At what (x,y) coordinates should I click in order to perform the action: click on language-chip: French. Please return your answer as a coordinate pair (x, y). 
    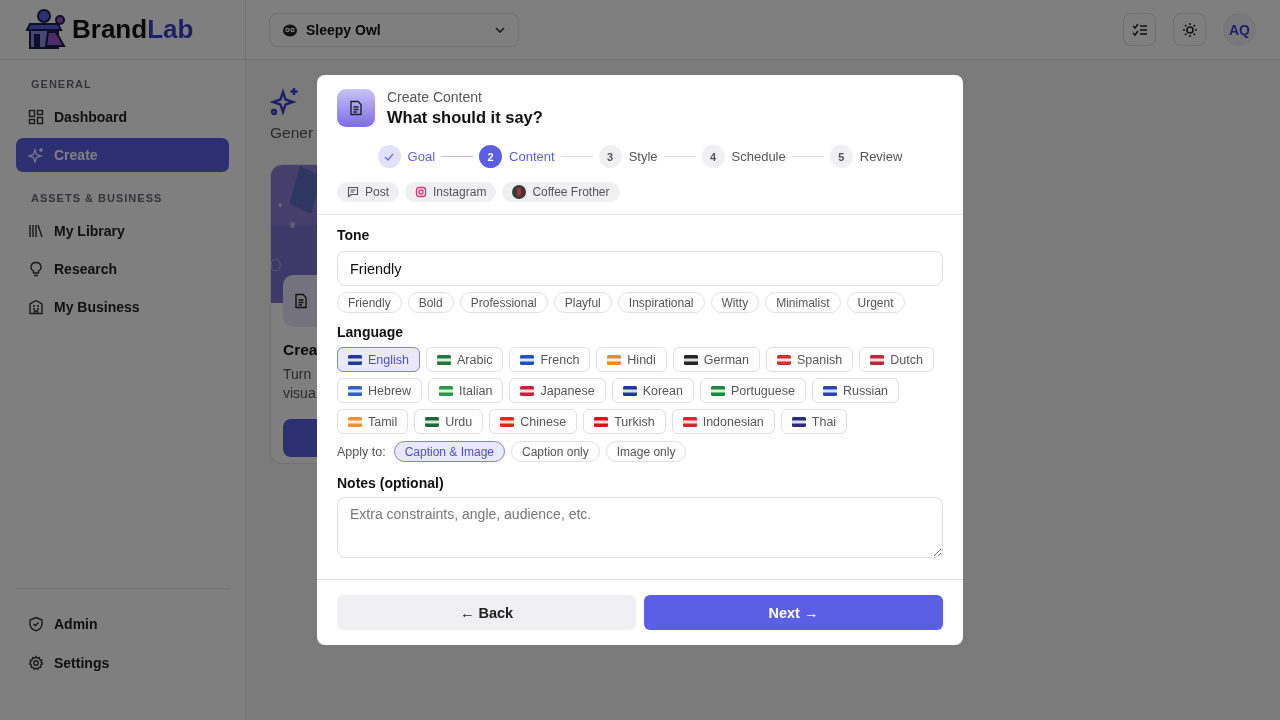
    Looking at the image, I should click on (550, 359).